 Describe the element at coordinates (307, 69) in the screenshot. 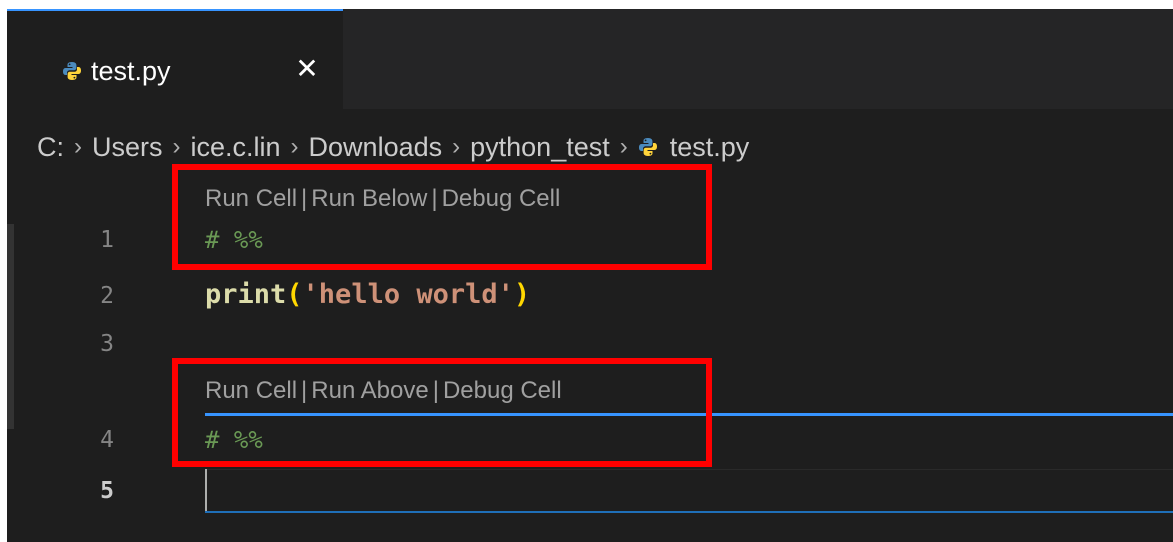

I see `close-icon: ✕` at that location.